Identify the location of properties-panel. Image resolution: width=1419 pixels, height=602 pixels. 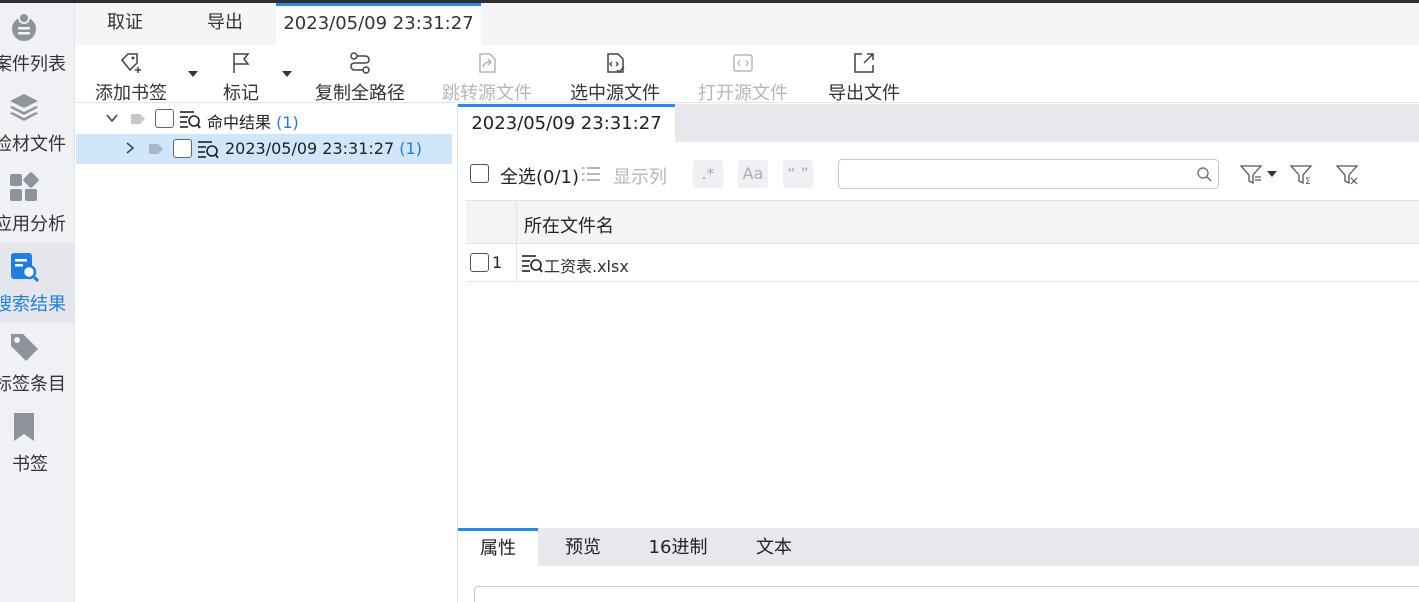
(946, 594).